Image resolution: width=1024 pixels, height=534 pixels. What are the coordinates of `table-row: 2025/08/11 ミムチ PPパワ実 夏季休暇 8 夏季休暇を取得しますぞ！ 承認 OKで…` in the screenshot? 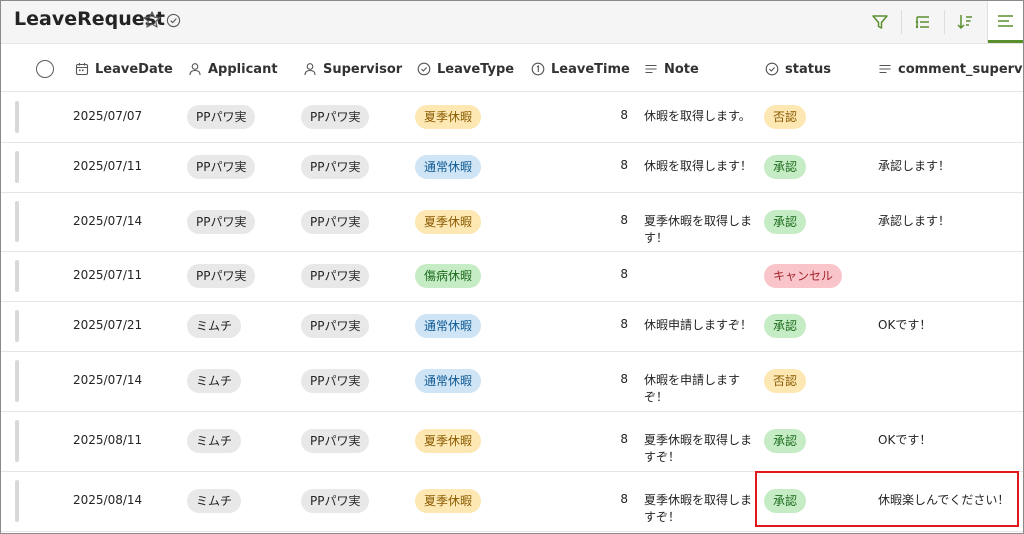 It's located at (512, 441).